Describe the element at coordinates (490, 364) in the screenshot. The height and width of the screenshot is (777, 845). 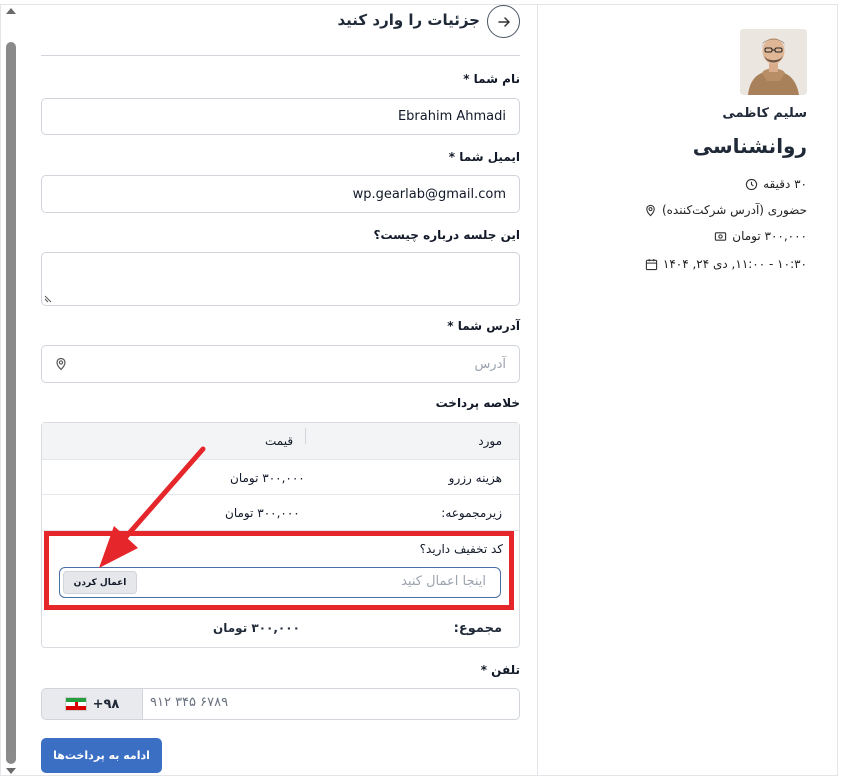
I see `address-placeholder: آدرس` at that location.